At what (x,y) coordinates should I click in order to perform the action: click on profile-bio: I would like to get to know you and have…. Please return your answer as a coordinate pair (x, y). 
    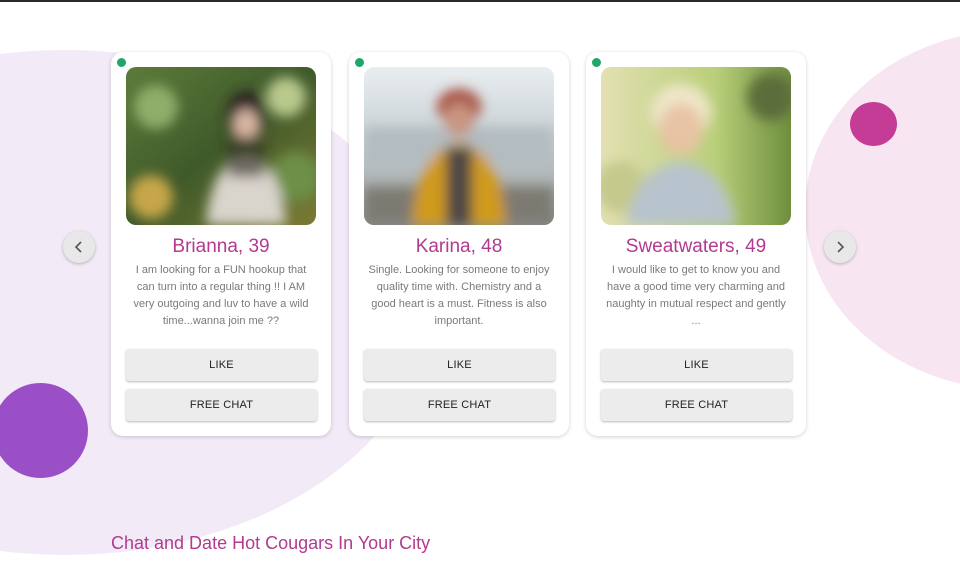
    Looking at the image, I should click on (696, 295).